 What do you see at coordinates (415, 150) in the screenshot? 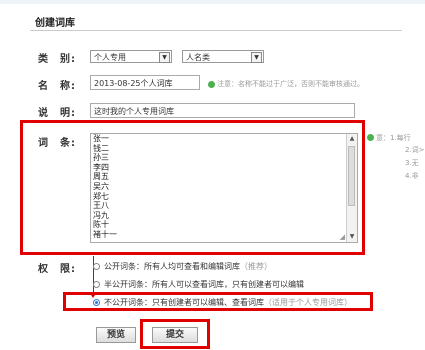
I see `entries-side-note-2: 2.词>` at bounding box center [415, 150].